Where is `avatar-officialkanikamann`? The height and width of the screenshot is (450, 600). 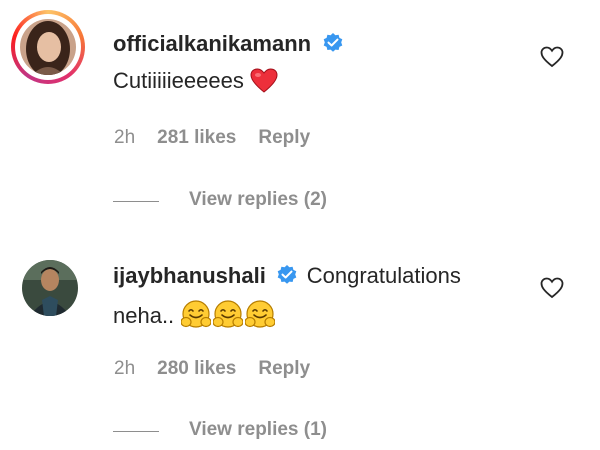 avatar-officialkanikamann is located at coordinates (48, 47).